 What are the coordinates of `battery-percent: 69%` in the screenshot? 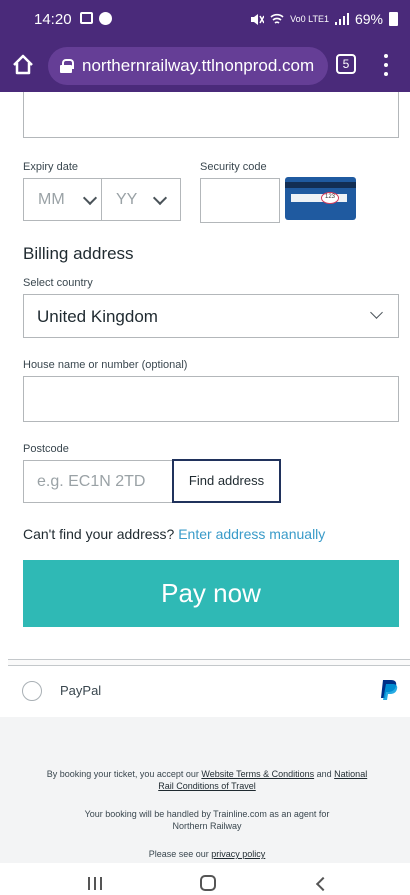 It's located at (368, 19).